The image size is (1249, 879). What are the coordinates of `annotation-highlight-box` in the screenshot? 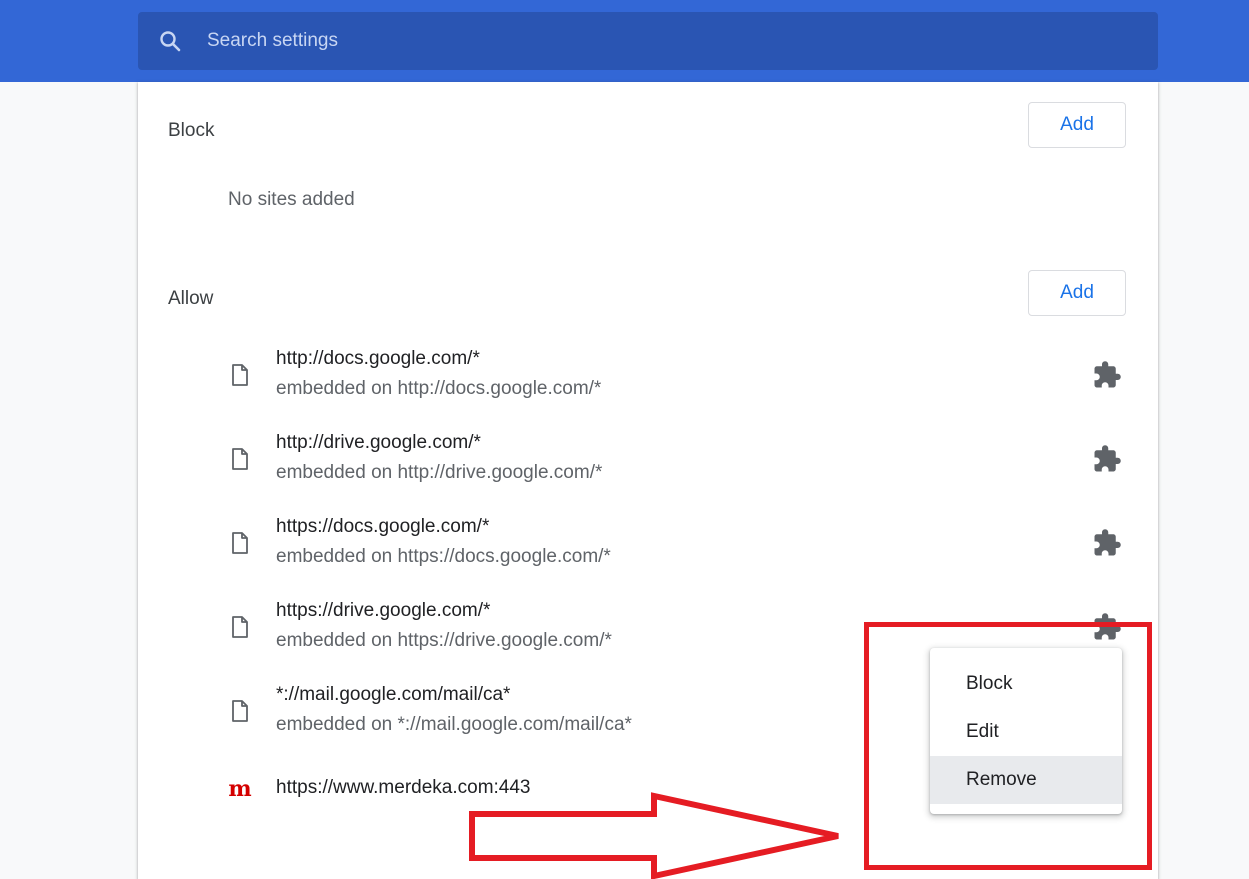 It's located at (1008, 746).